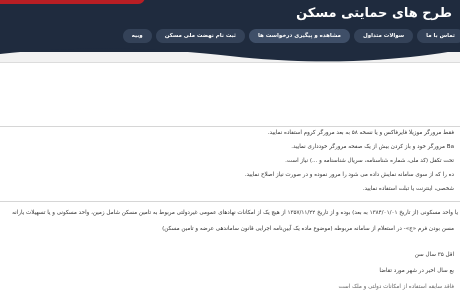  What do you see at coordinates (408, 189) in the screenshot?
I see `instruction-line: شخصی، اینترنت یا تبلت استفاده نمایید.` at bounding box center [408, 189].